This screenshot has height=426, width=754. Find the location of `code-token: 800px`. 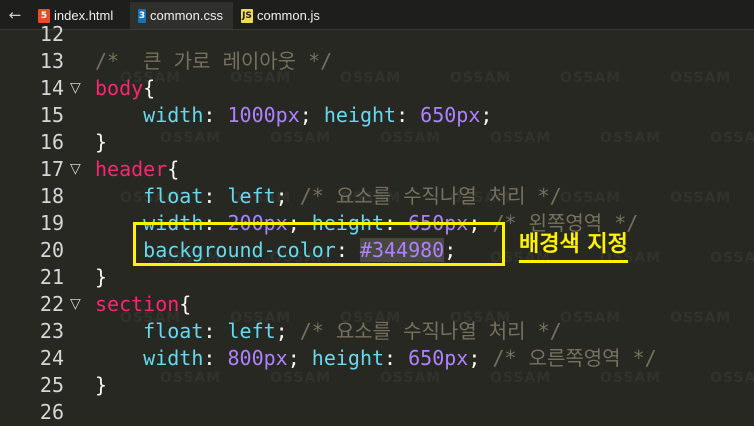

code-token: 800px is located at coordinates (257, 358).